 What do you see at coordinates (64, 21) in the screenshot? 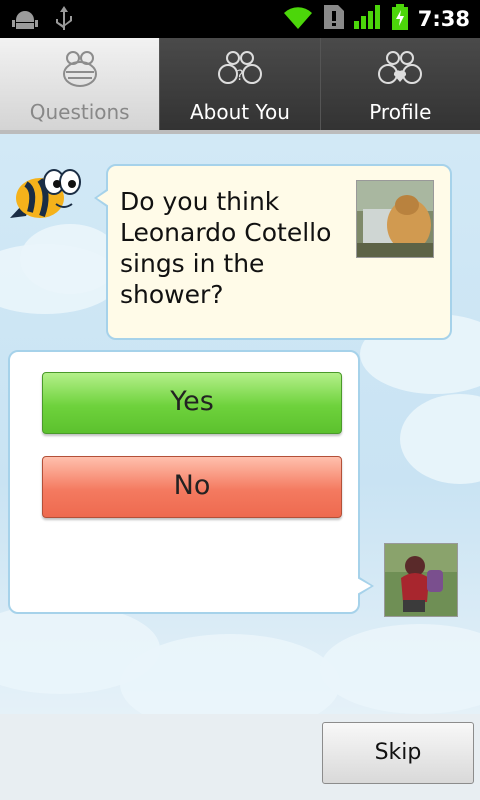
I see `usb-icon` at bounding box center [64, 21].